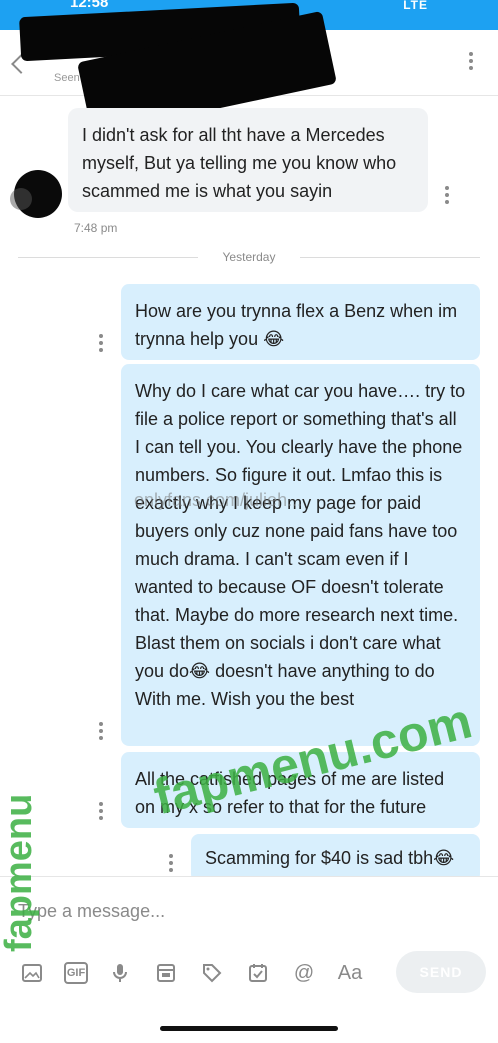 The image size is (498, 1043). Describe the element at coordinates (258, 973) in the screenshot. I see `poll-icon` at that location.